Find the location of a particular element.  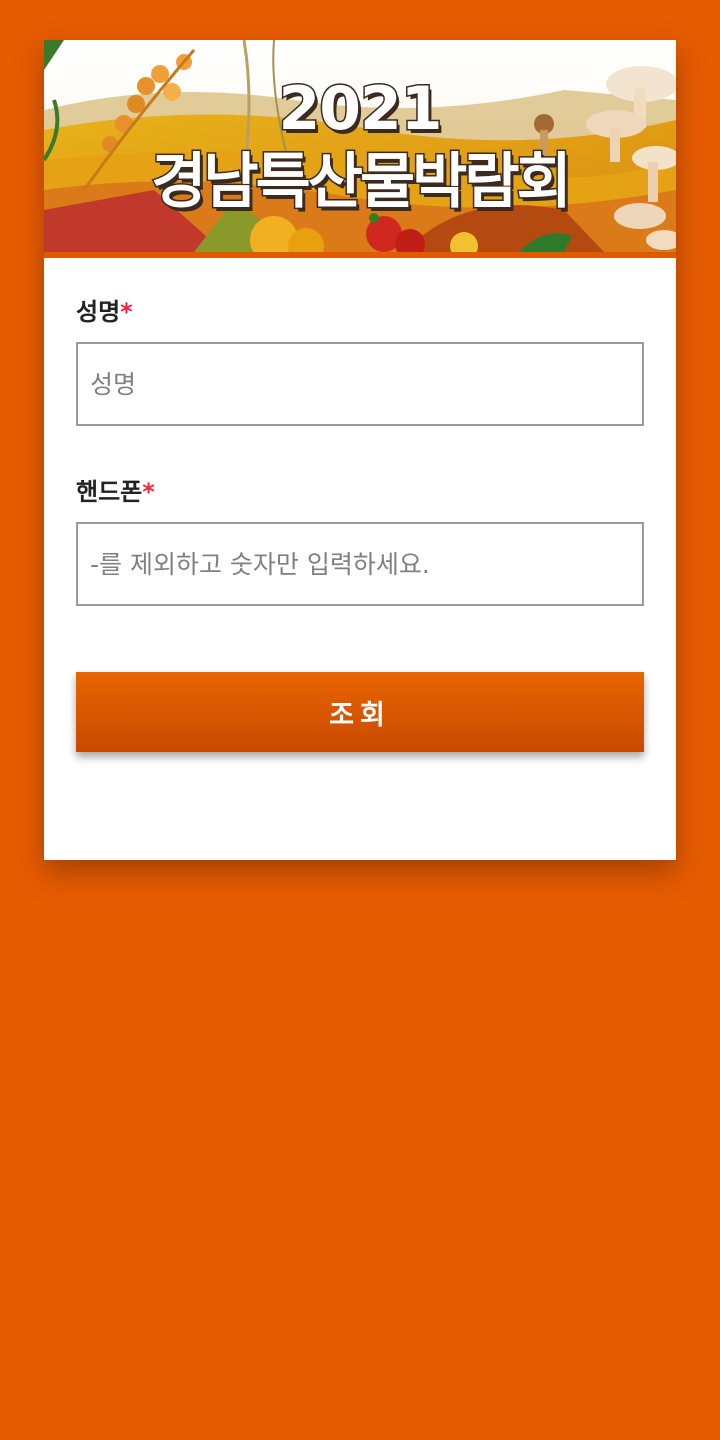

name-required-mark: * is located at coordinates (126, 312).